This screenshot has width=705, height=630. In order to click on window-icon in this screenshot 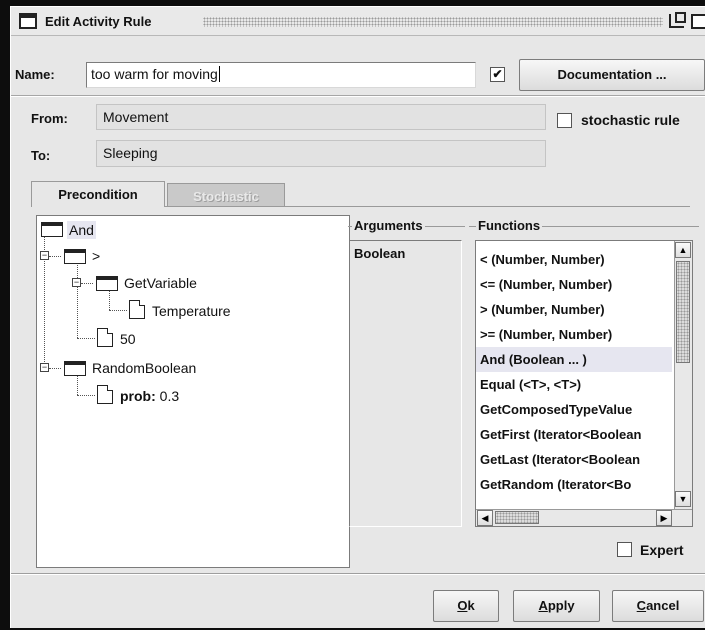, I will do `click(28, 21)`.